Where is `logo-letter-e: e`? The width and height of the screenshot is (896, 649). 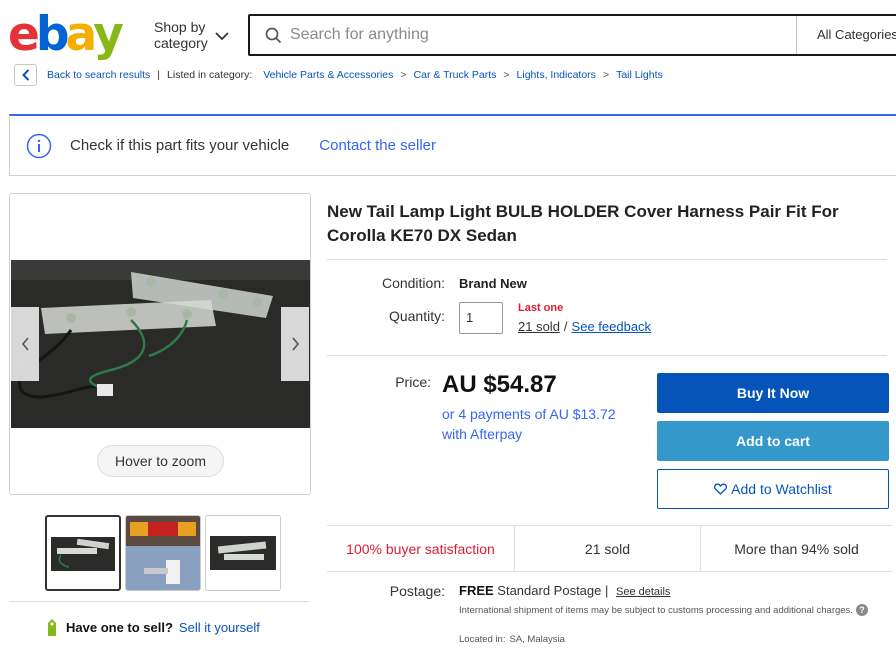
logo-letter-e: e is located at coordinates (24, 34).